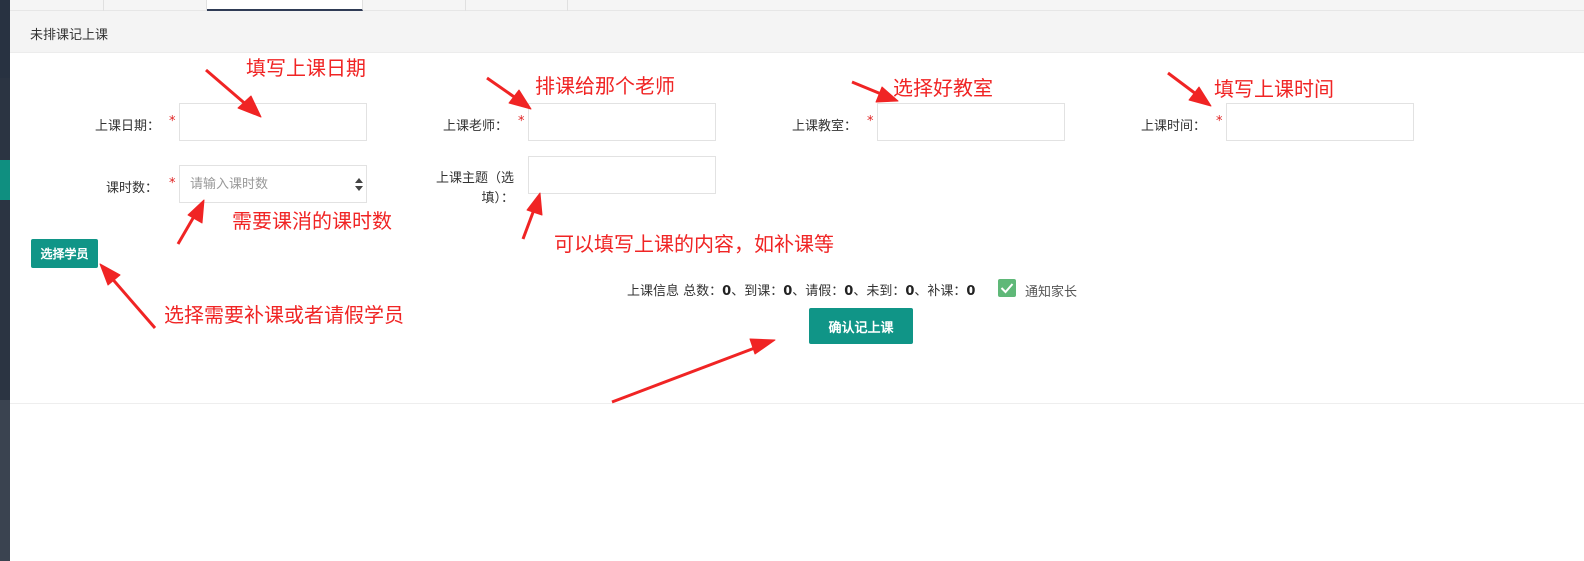  Describe the element at coordinates (875, 91) in the screenshot. I see `arrow-room-icon` at that location.